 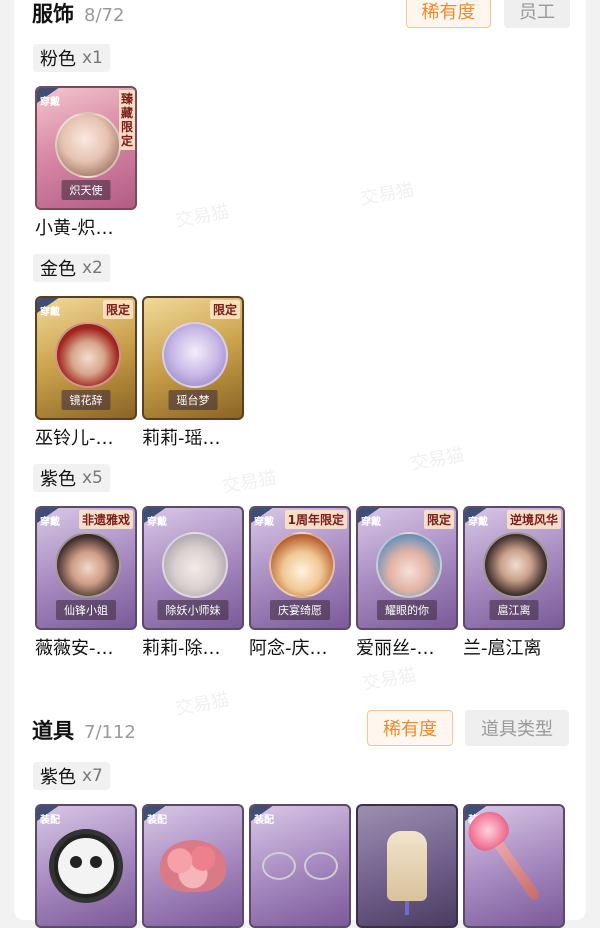 I want to click on skull-icon, so click(x=86, y=866).